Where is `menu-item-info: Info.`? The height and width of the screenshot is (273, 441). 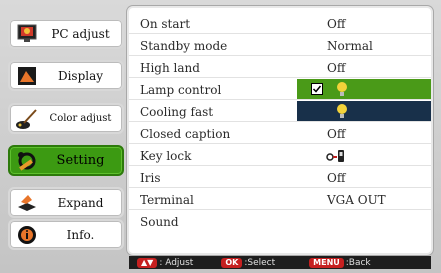 menu-item-info: Info. is located at coordinates (66, 234).